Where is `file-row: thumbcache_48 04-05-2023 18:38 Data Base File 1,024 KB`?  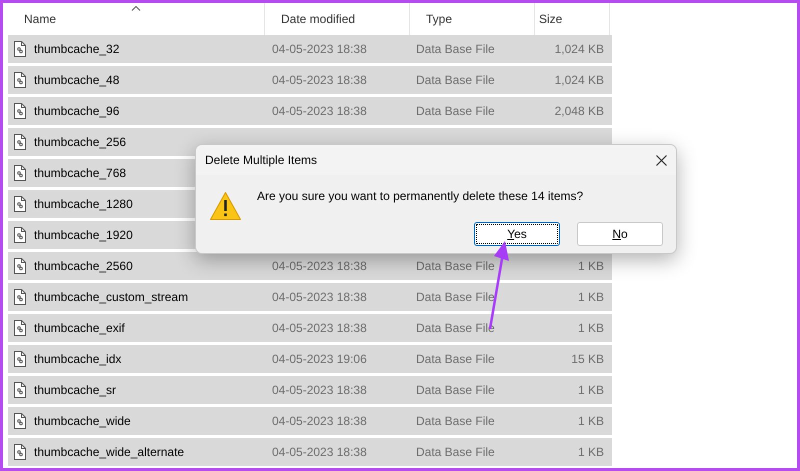 file-row: thumbcache_48 04-05-2023 18:38 Data Base File 1,024 KB is located at coordinates (310, 80).